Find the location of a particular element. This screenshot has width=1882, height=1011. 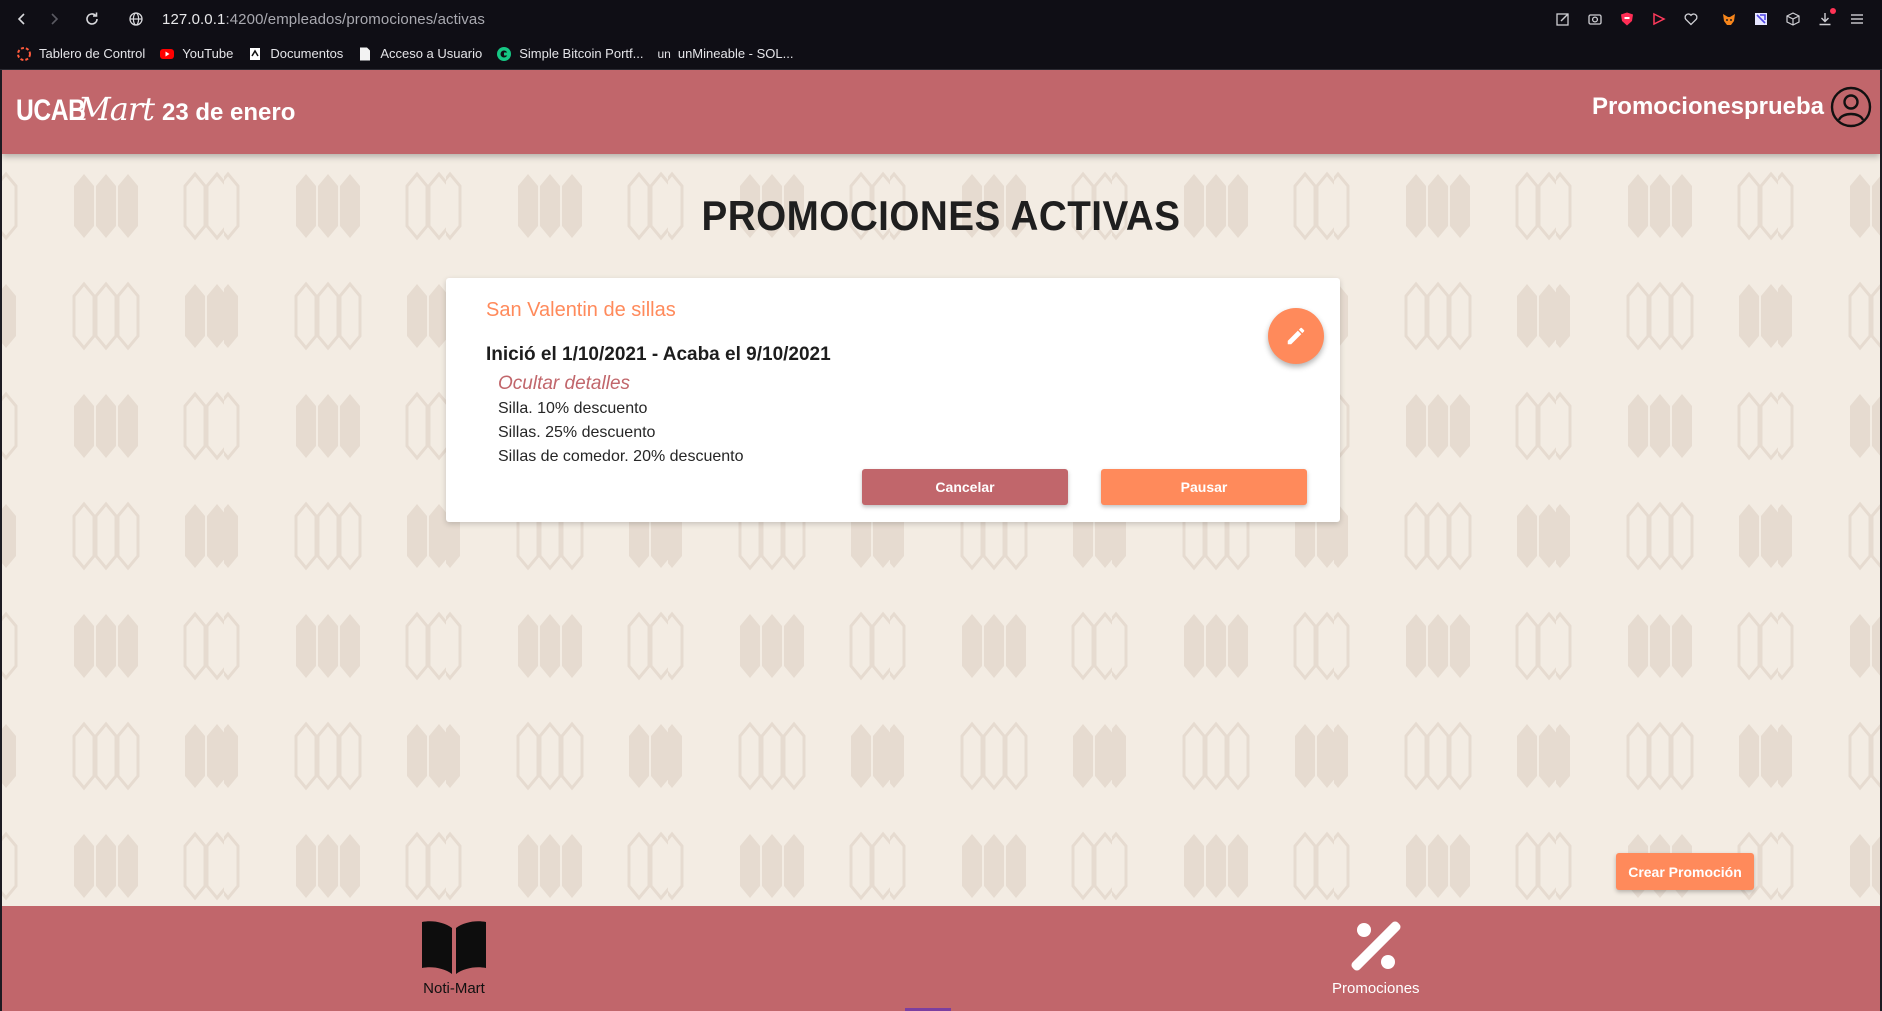

bookmark-label: Documentos is located at coordinates (307, 53).